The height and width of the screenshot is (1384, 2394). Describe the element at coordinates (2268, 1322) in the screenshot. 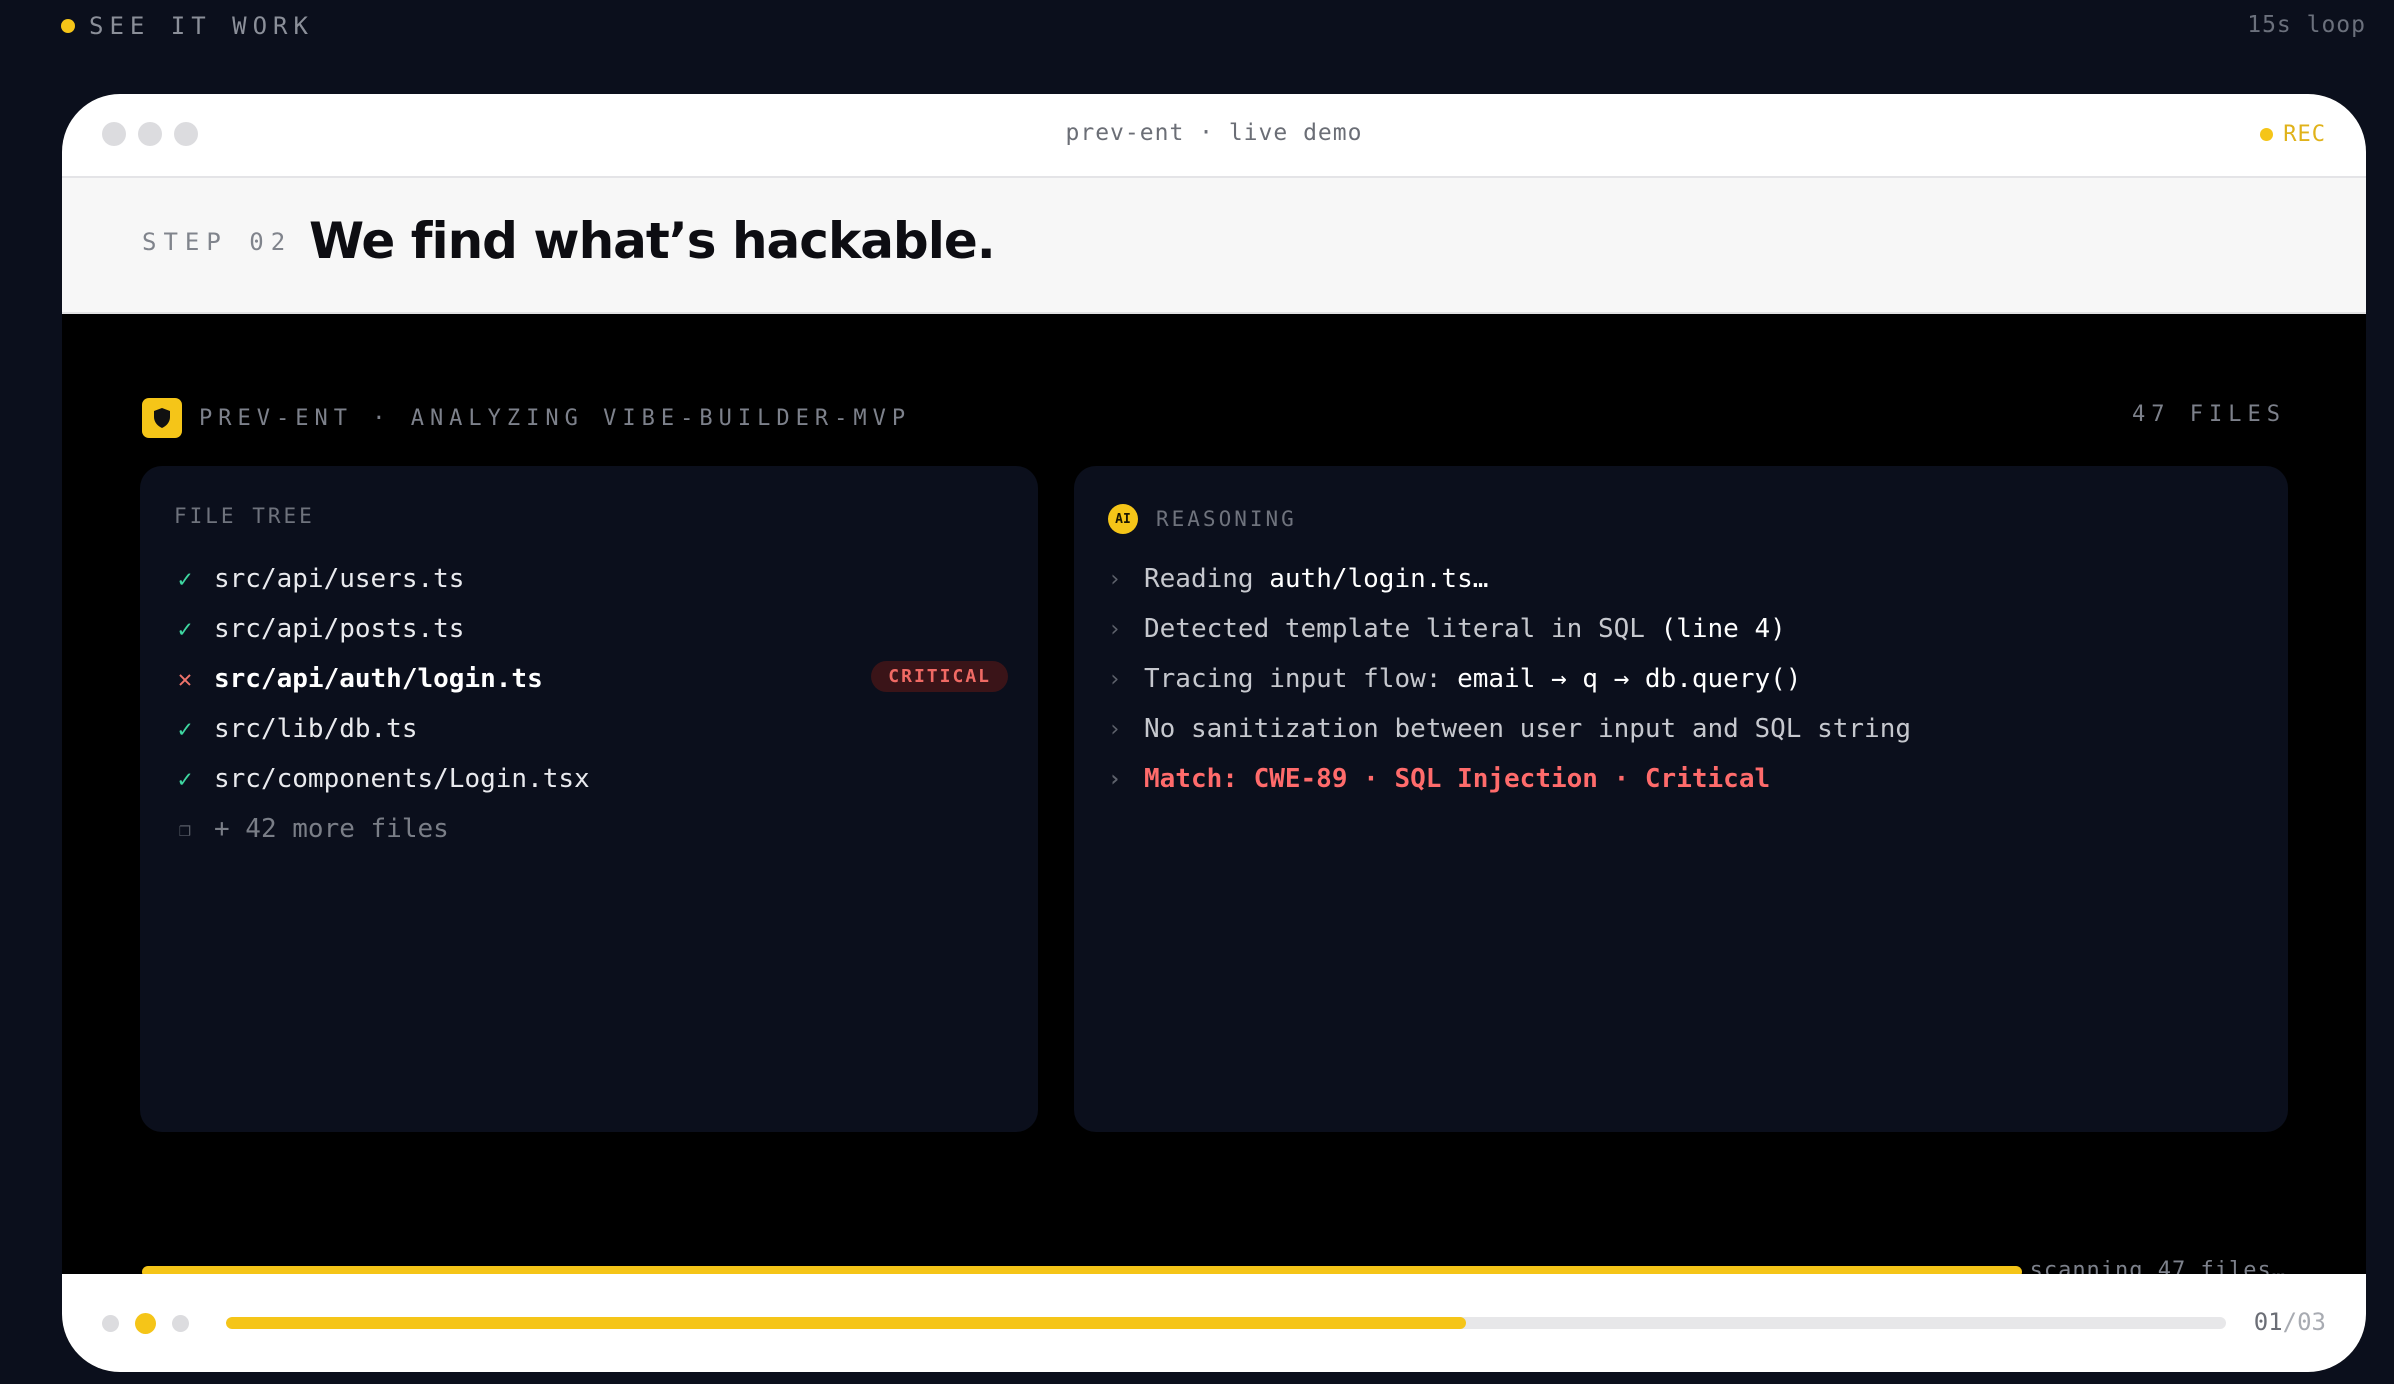

I see `slide-current: 01` at that location.